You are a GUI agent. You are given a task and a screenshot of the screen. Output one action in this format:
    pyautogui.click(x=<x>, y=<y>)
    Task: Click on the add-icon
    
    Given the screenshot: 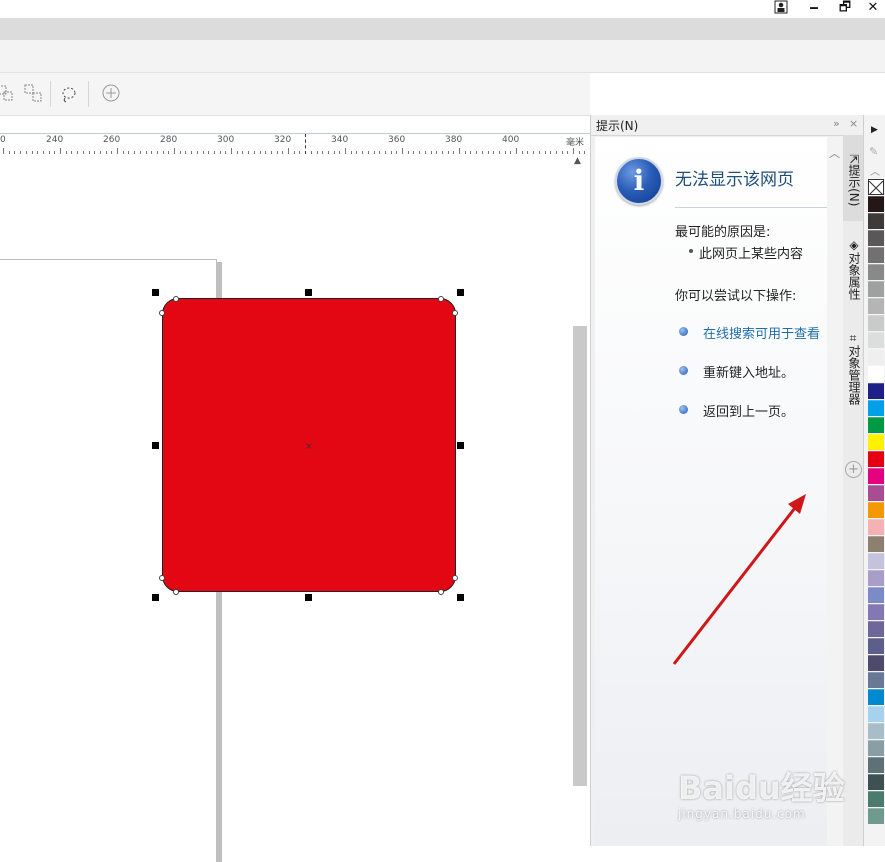 What is the action you would take?
    pyautogui.click(x=111, y=94)
    